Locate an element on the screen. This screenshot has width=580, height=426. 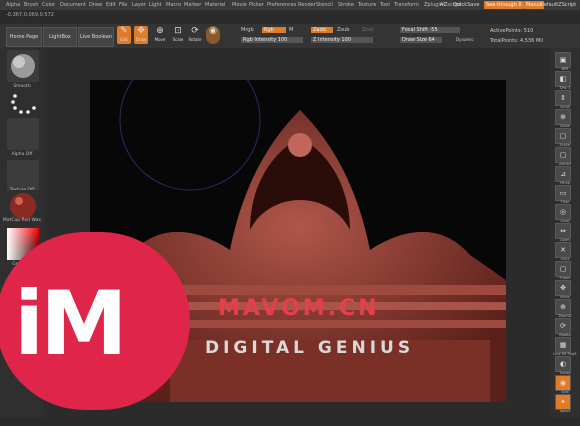
focal-shift-slider: Focal Shift -55 is located at coordinates (430, 30).